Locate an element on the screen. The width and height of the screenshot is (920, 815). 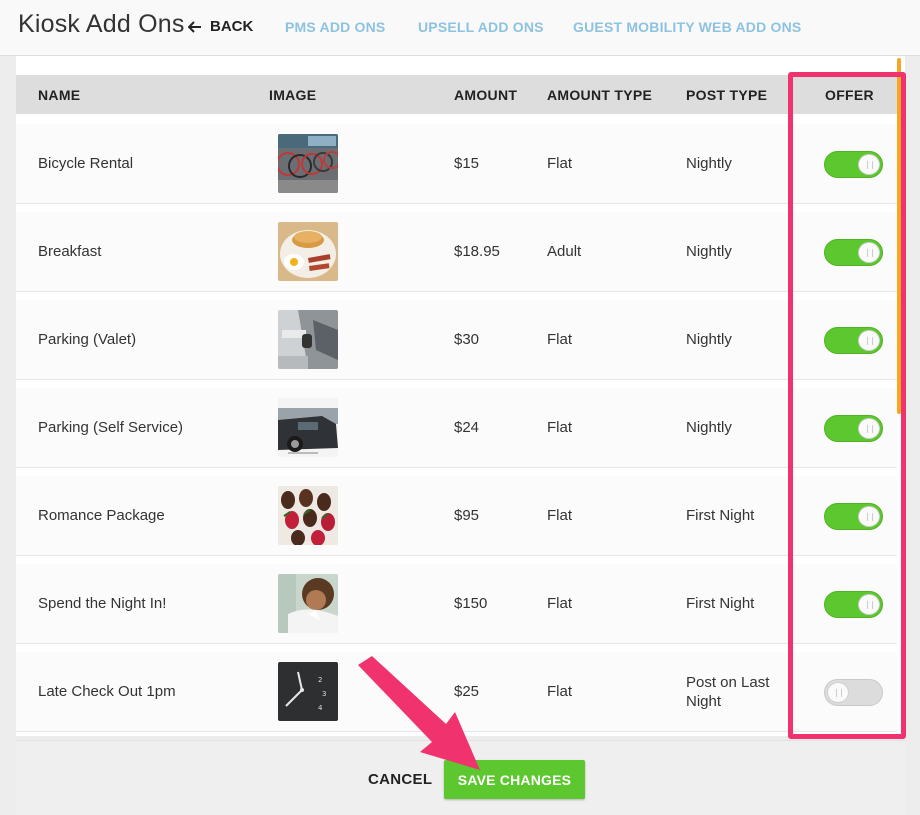
addon-amount: $15 is located at coordinates (467, 163).